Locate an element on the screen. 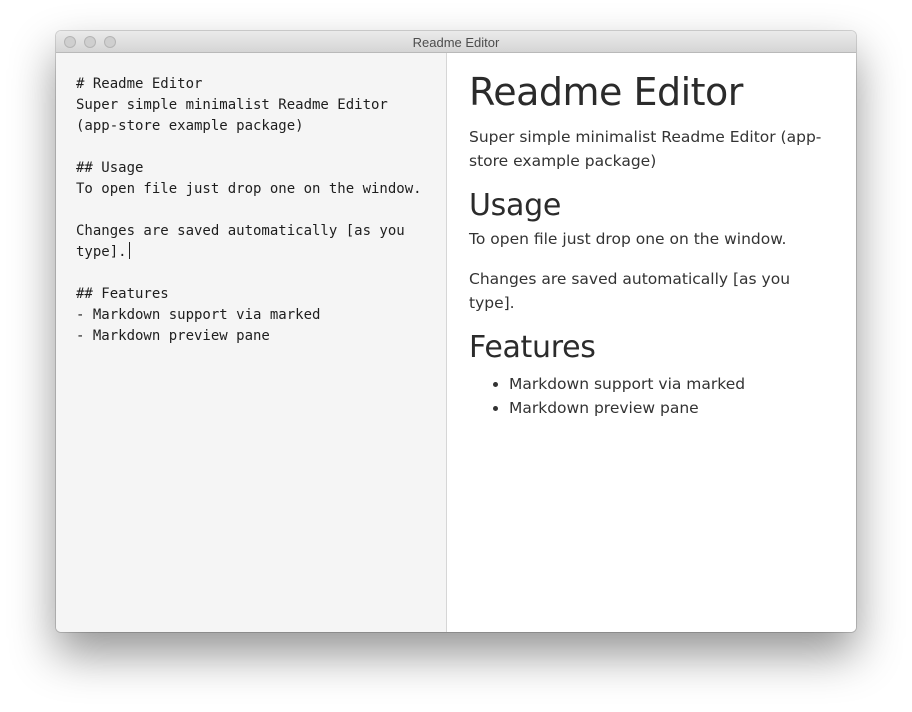  list-item: Markdown support via marked is located at coordinates (672, 384).